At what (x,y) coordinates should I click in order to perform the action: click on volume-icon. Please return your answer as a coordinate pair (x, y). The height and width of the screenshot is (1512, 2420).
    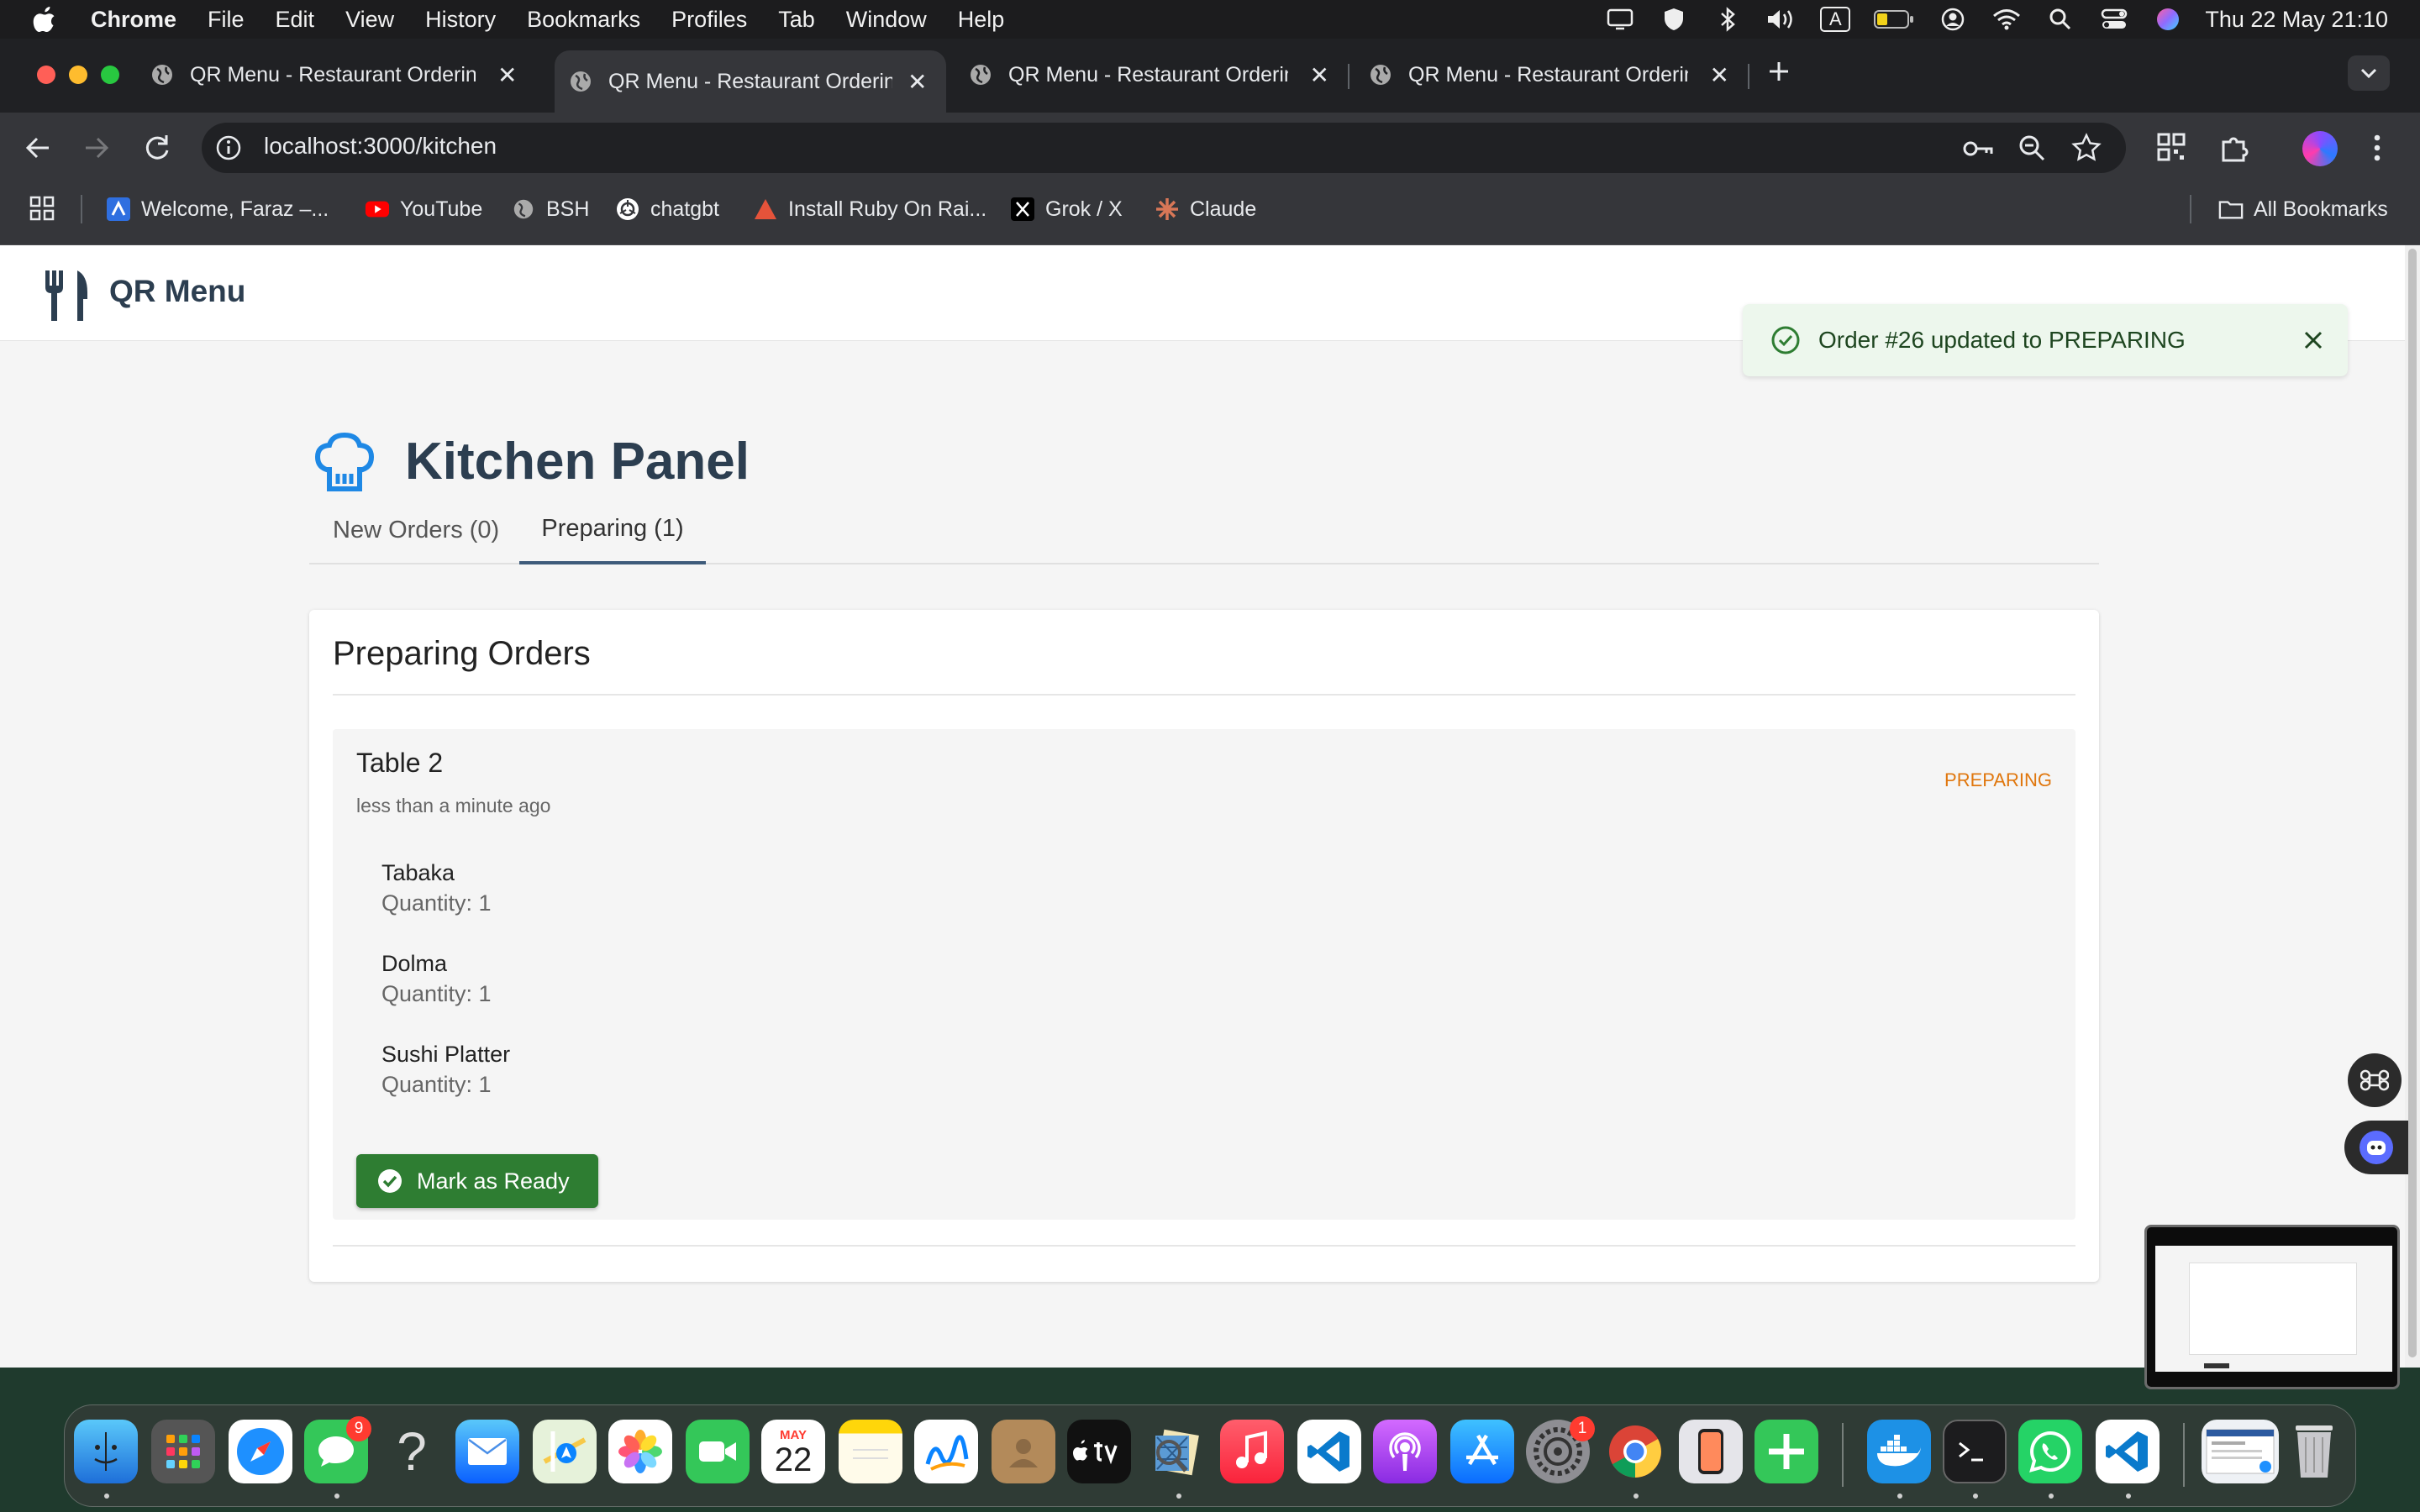
    Looking at the image, I should click on (1782, 19).